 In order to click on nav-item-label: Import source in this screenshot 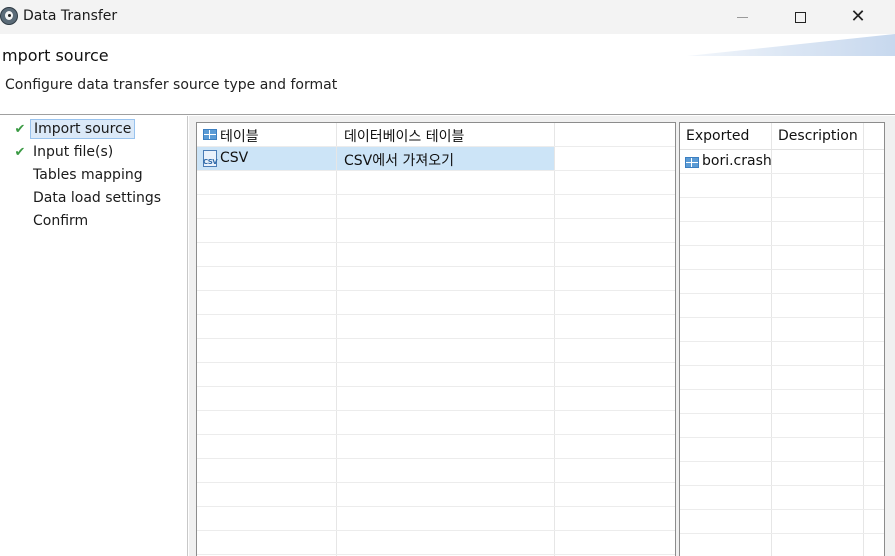, I will do `click(83, 129)`.